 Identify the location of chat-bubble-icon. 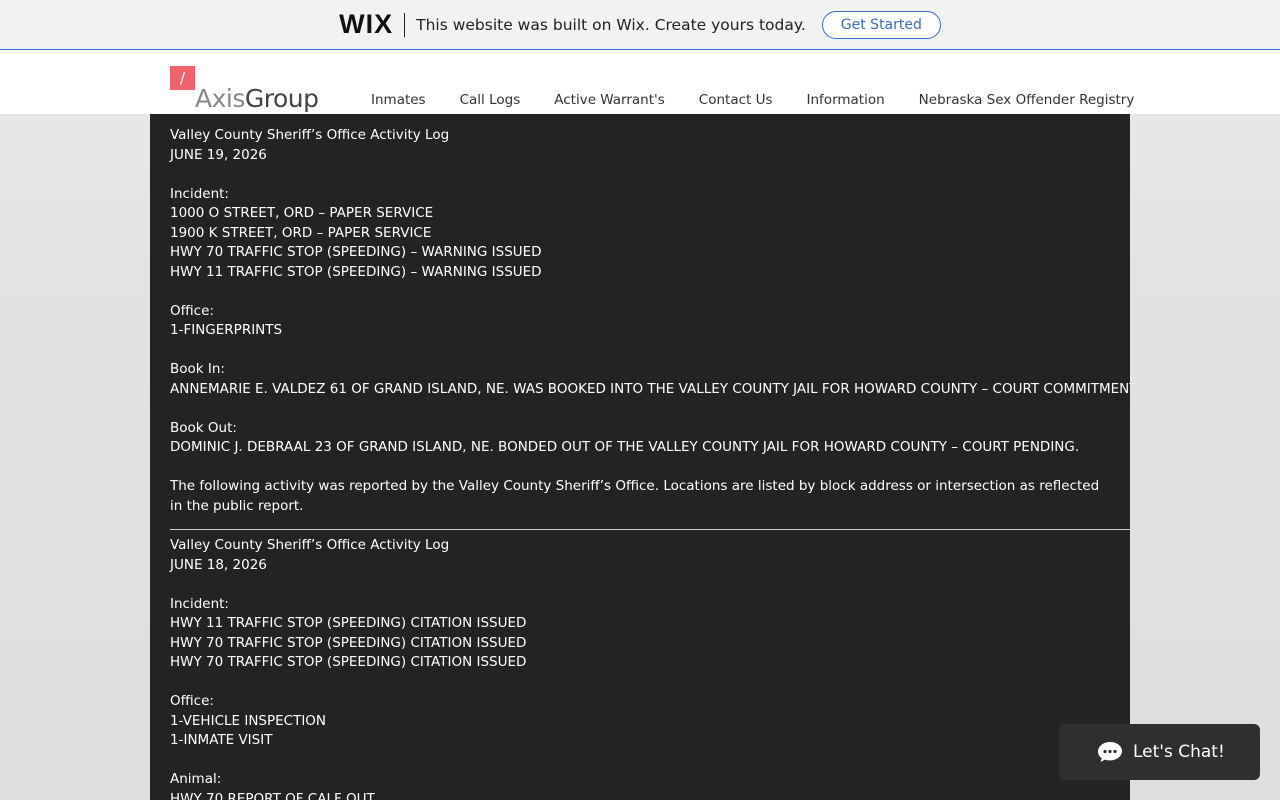
(1110, 752).